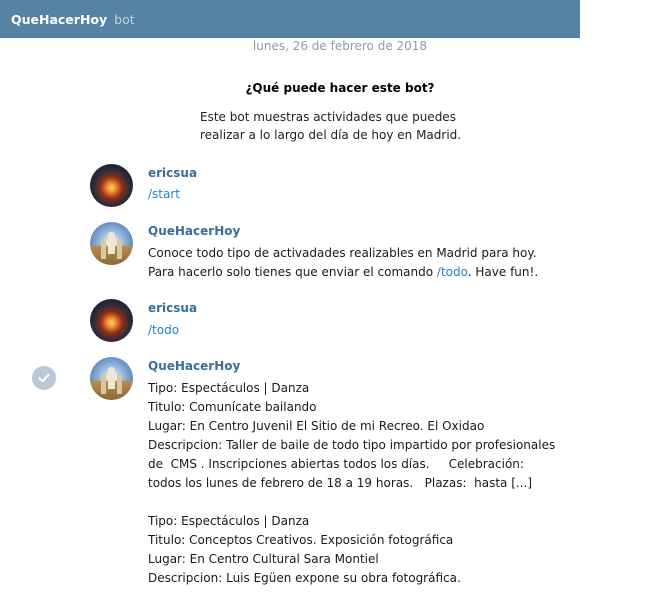 This screenshot has height=607, width=656. I want to click on message-line: Lugar: En Centro Cultural Sara Montiel, so click(263, 559).